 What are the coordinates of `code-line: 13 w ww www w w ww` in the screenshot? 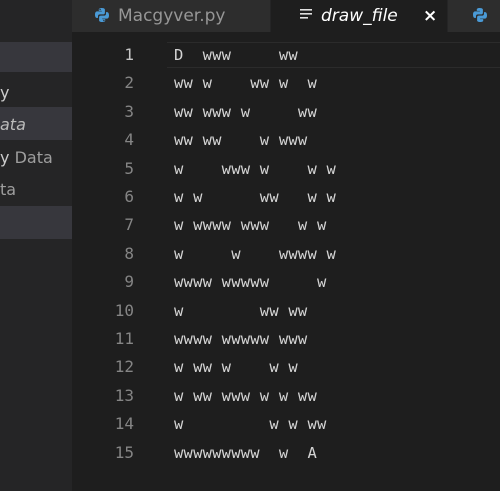 It's located at (286, 396).